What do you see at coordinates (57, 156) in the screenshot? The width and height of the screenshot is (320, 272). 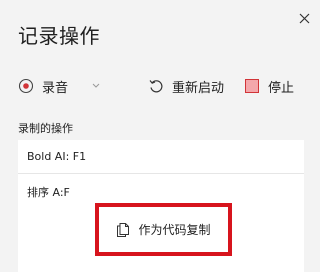 I see `action-label: Bold AI: F1` at bounding box center [57, 156].